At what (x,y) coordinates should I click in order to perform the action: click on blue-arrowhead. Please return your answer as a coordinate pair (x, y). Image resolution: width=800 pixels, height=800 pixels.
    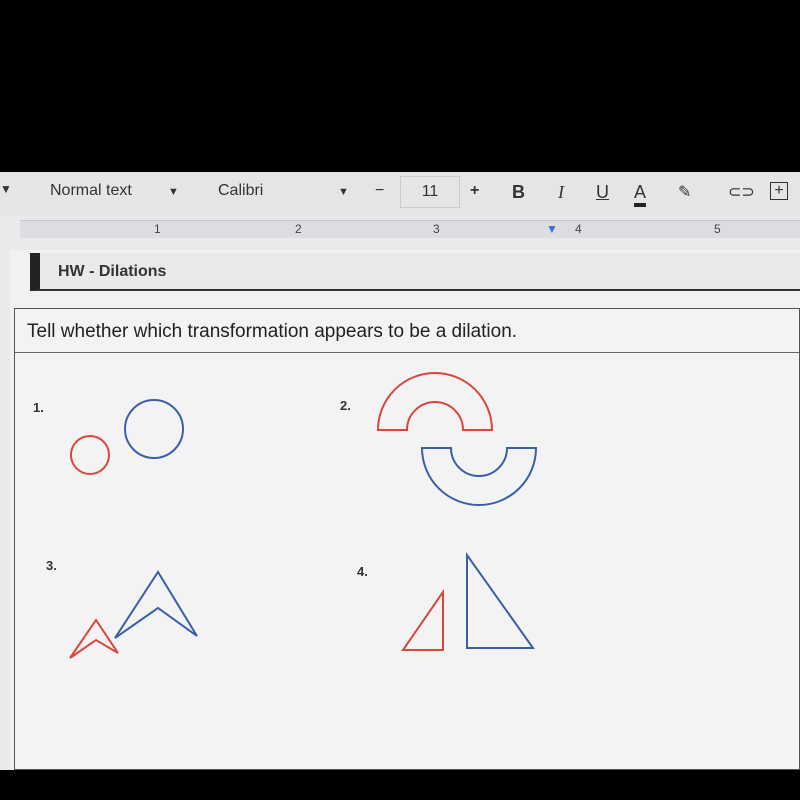
    Looking at the image, I should click on (156, 604).